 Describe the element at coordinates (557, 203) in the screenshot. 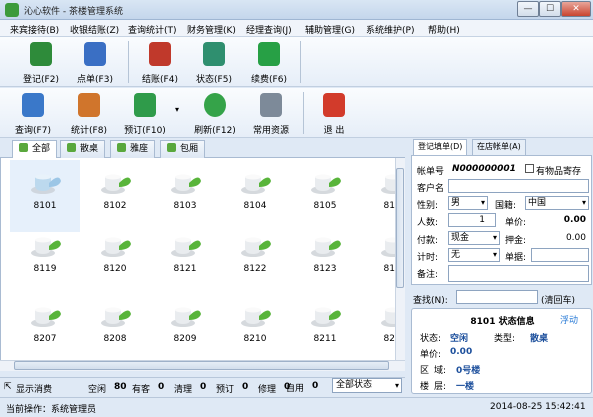

I see `nation-select: 中国` at that location.